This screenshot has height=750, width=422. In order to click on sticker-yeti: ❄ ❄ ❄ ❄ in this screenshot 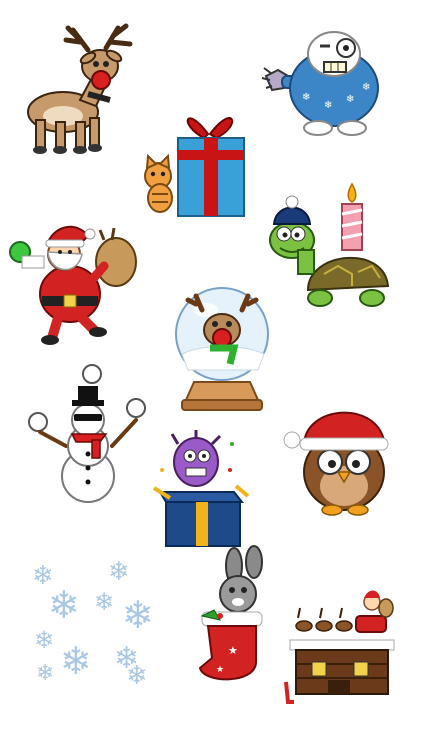, I will do `click(323, 80)`.